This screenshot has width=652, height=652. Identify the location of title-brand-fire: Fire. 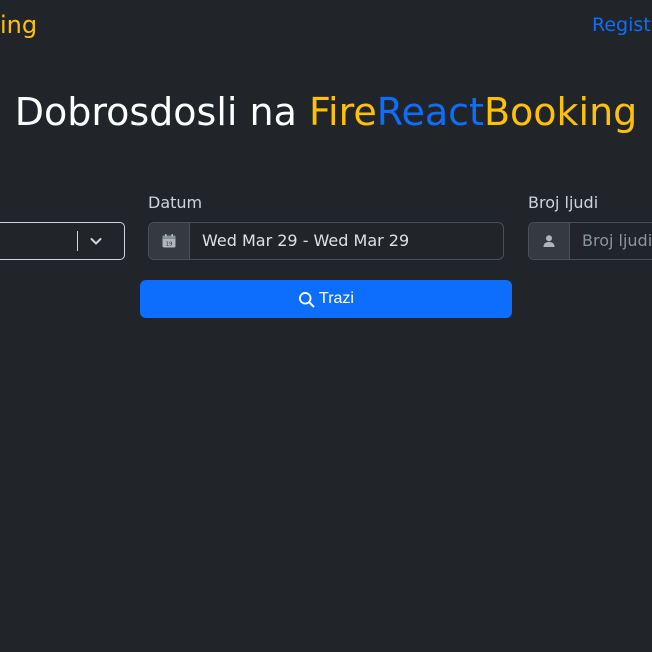
(342, 112).